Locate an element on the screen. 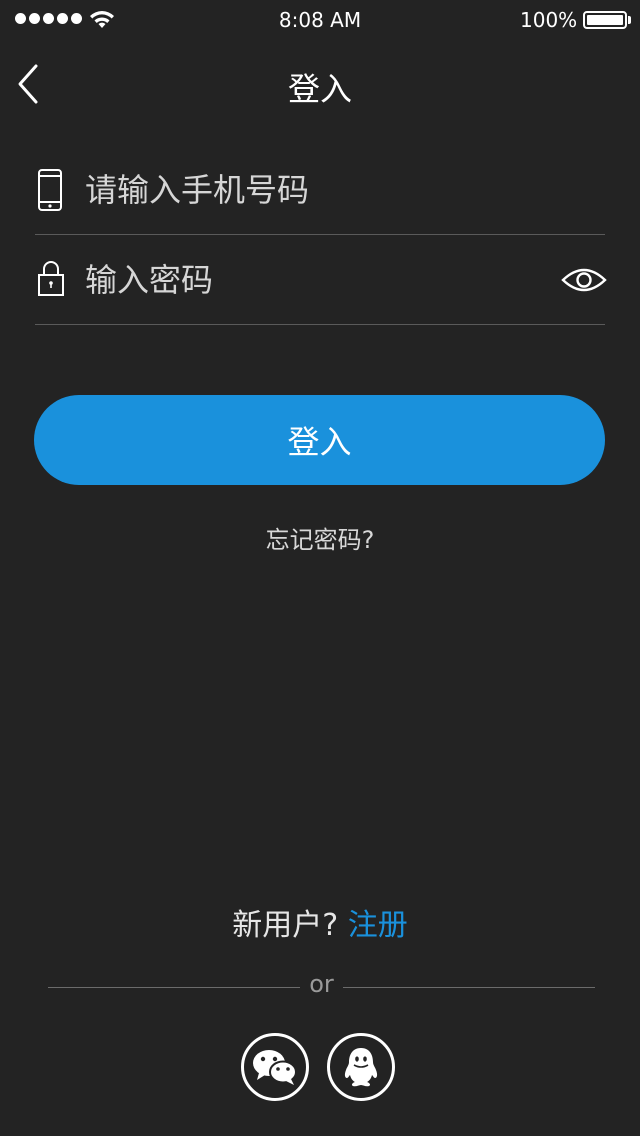 The height and width of the screenshot is (1136, 640). wechat-icon is located at coordinates (275, 1067).